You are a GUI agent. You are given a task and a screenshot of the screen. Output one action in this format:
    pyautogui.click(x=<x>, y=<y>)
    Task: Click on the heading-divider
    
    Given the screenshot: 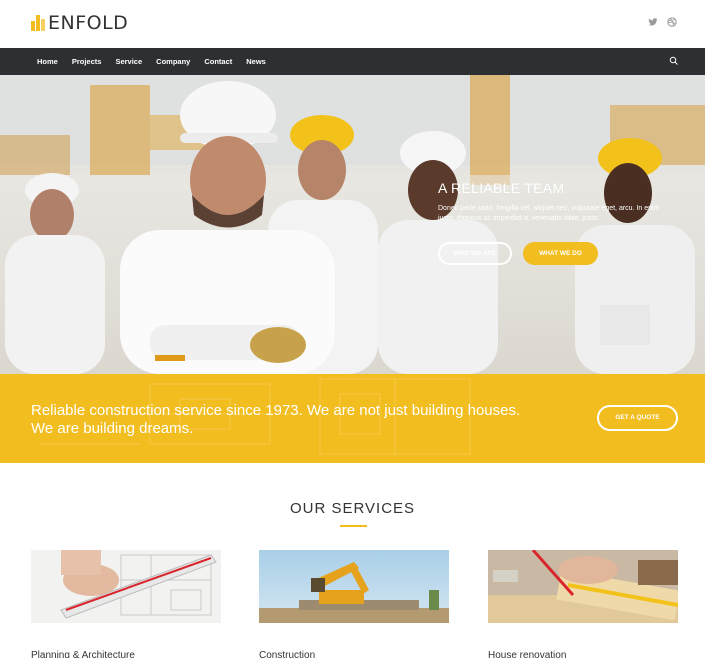 What is the action you would take?
    pyautogui.click(x=353, y=526)
    